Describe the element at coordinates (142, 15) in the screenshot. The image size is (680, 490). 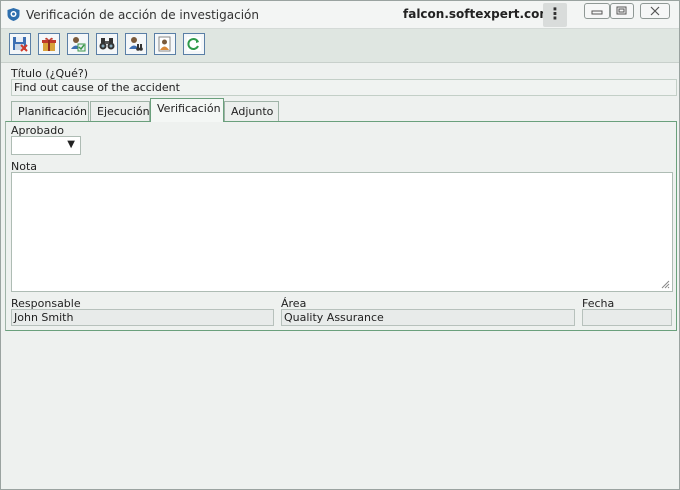
I see `window-title: Verificación de acción de investigación` at that location.